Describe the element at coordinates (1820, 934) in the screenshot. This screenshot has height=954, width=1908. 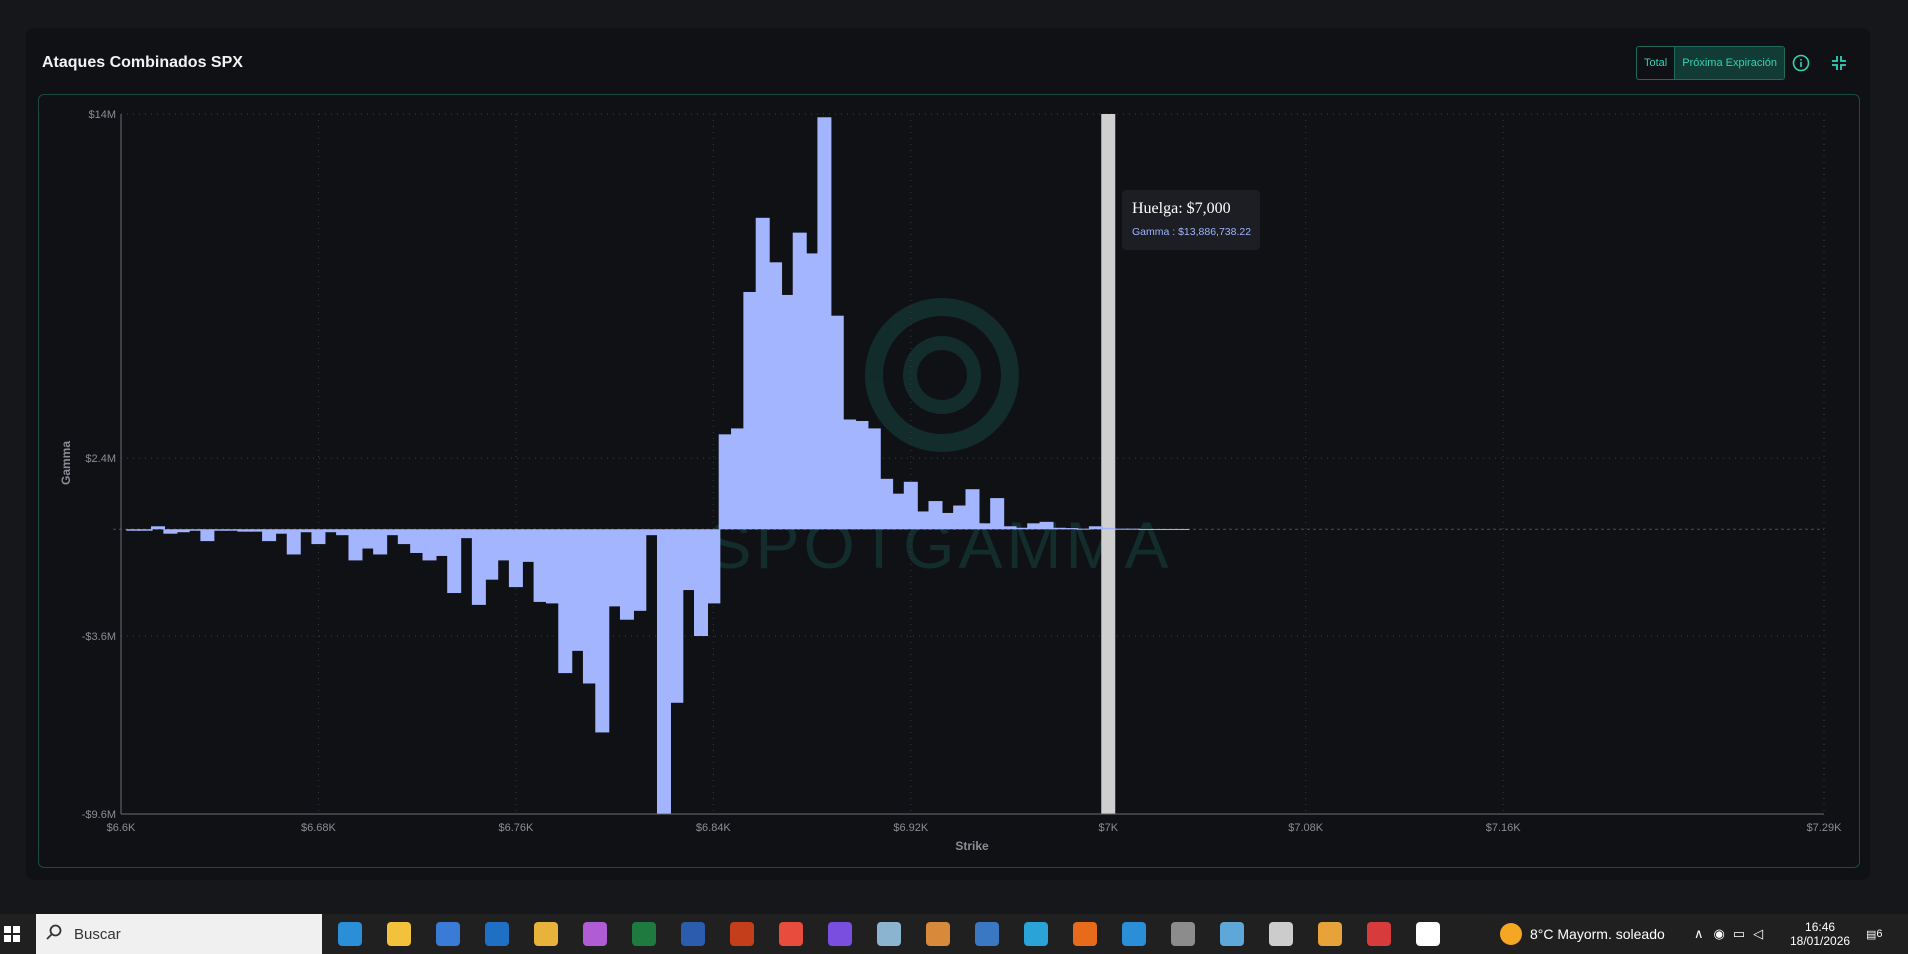
I see `clock: 16:46 18/01/2026` at that location.